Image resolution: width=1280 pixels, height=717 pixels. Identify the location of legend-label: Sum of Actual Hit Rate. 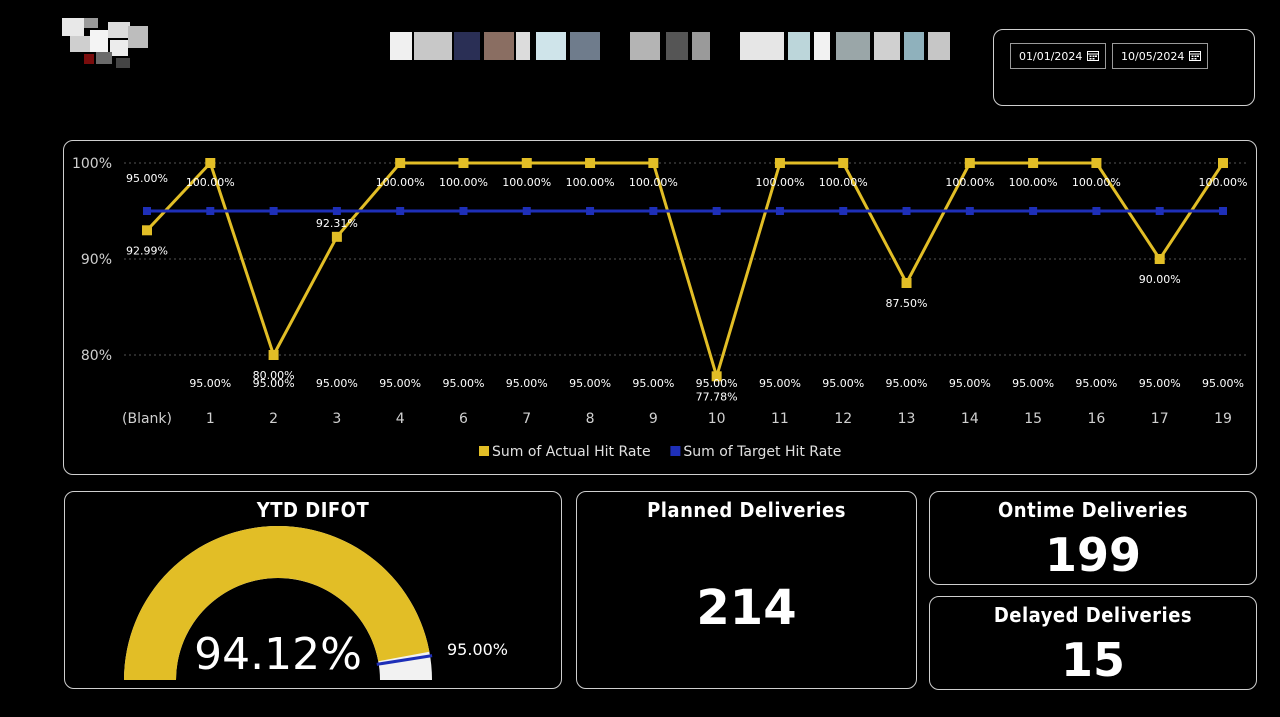
(571, 452).